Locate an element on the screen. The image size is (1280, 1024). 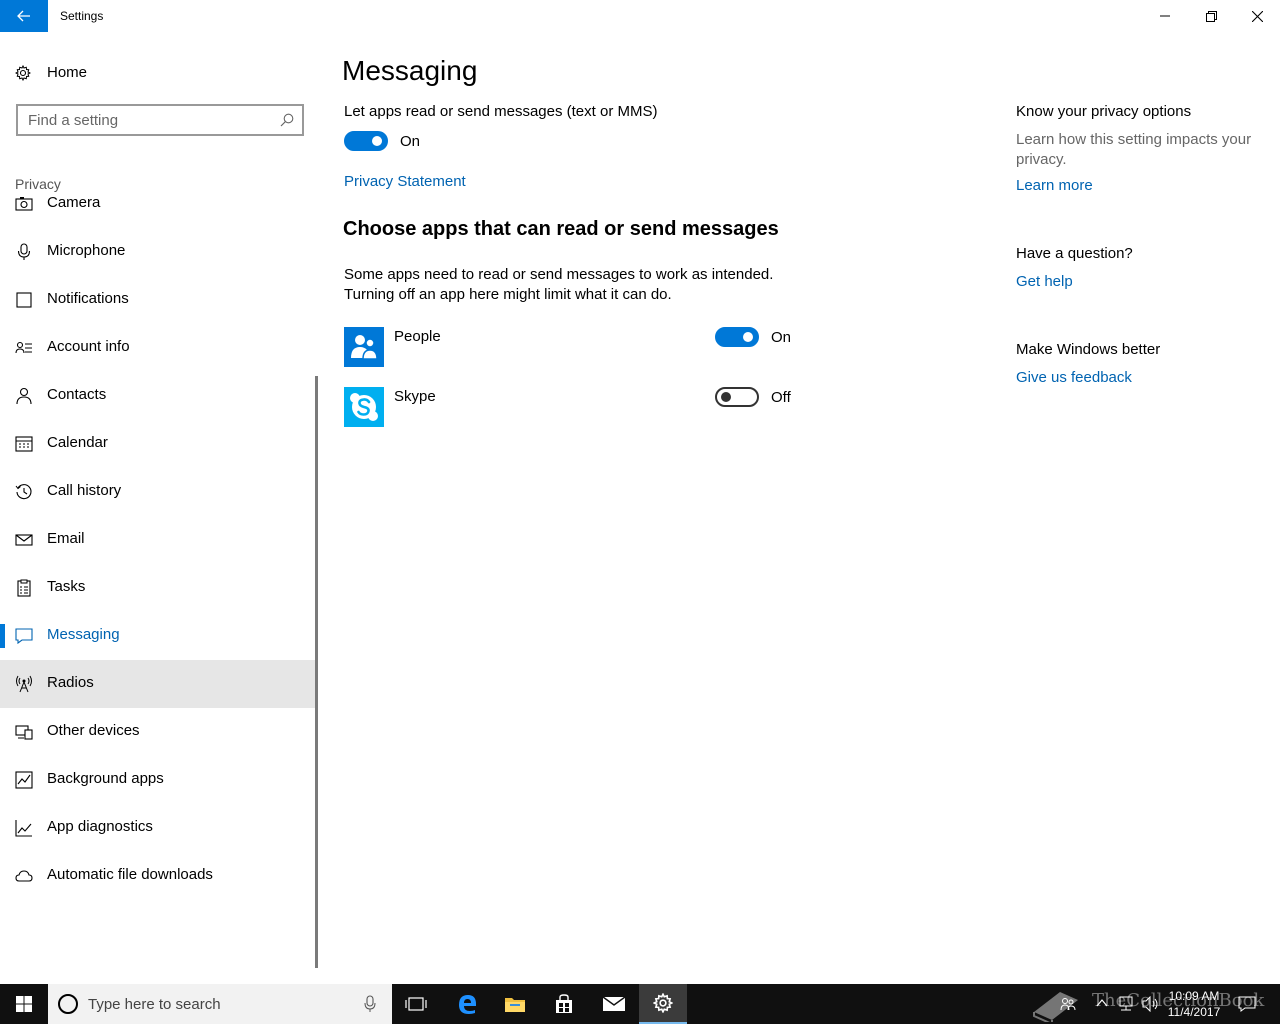
mail-button is located at coordinates (614, 1004).